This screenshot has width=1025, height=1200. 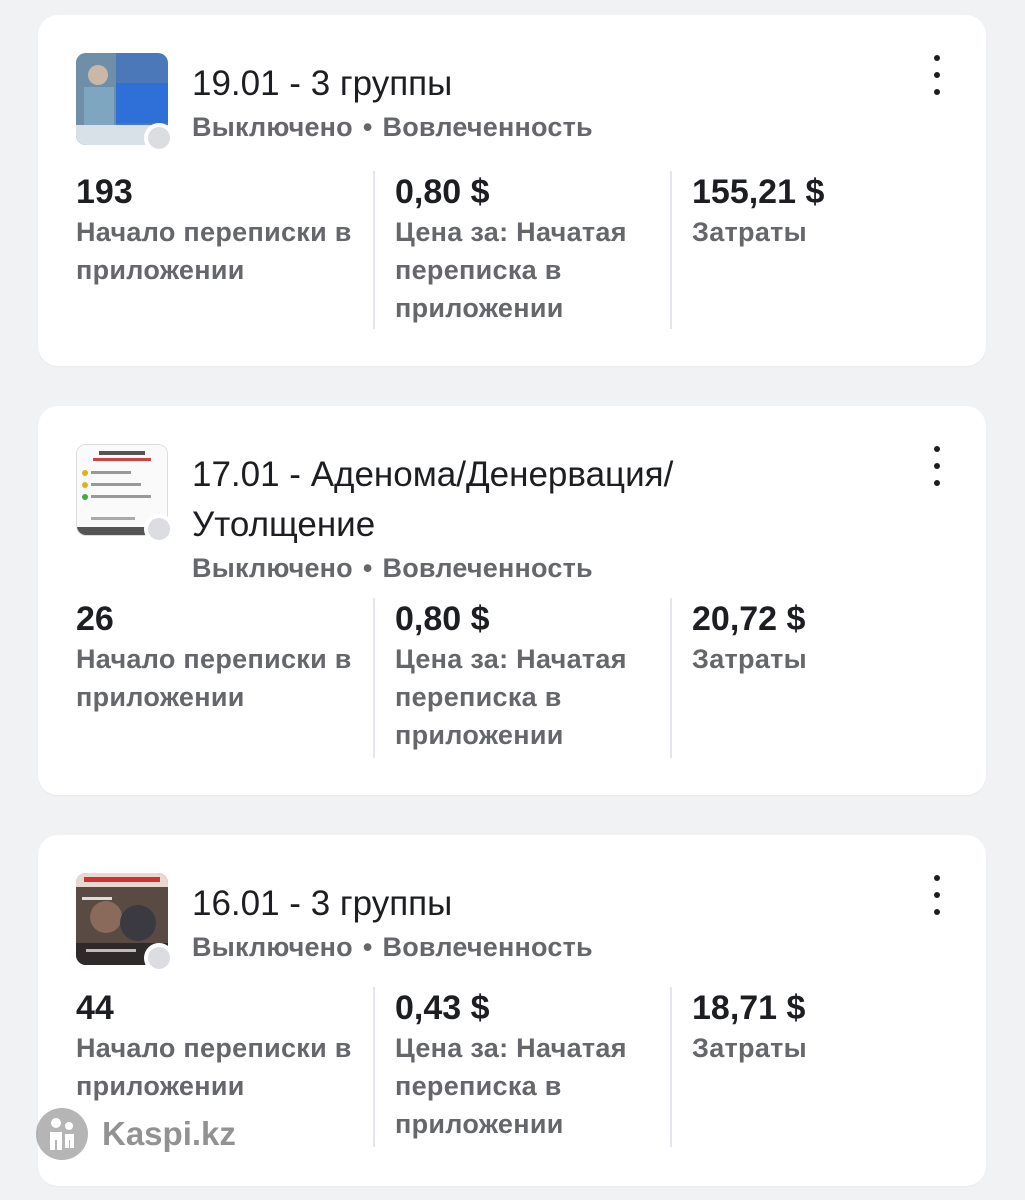 What do you see at coordinates (442, 1008) in the screenshot?
I see `metric-value: 0,43 $` at bounding box center [442, 1008].